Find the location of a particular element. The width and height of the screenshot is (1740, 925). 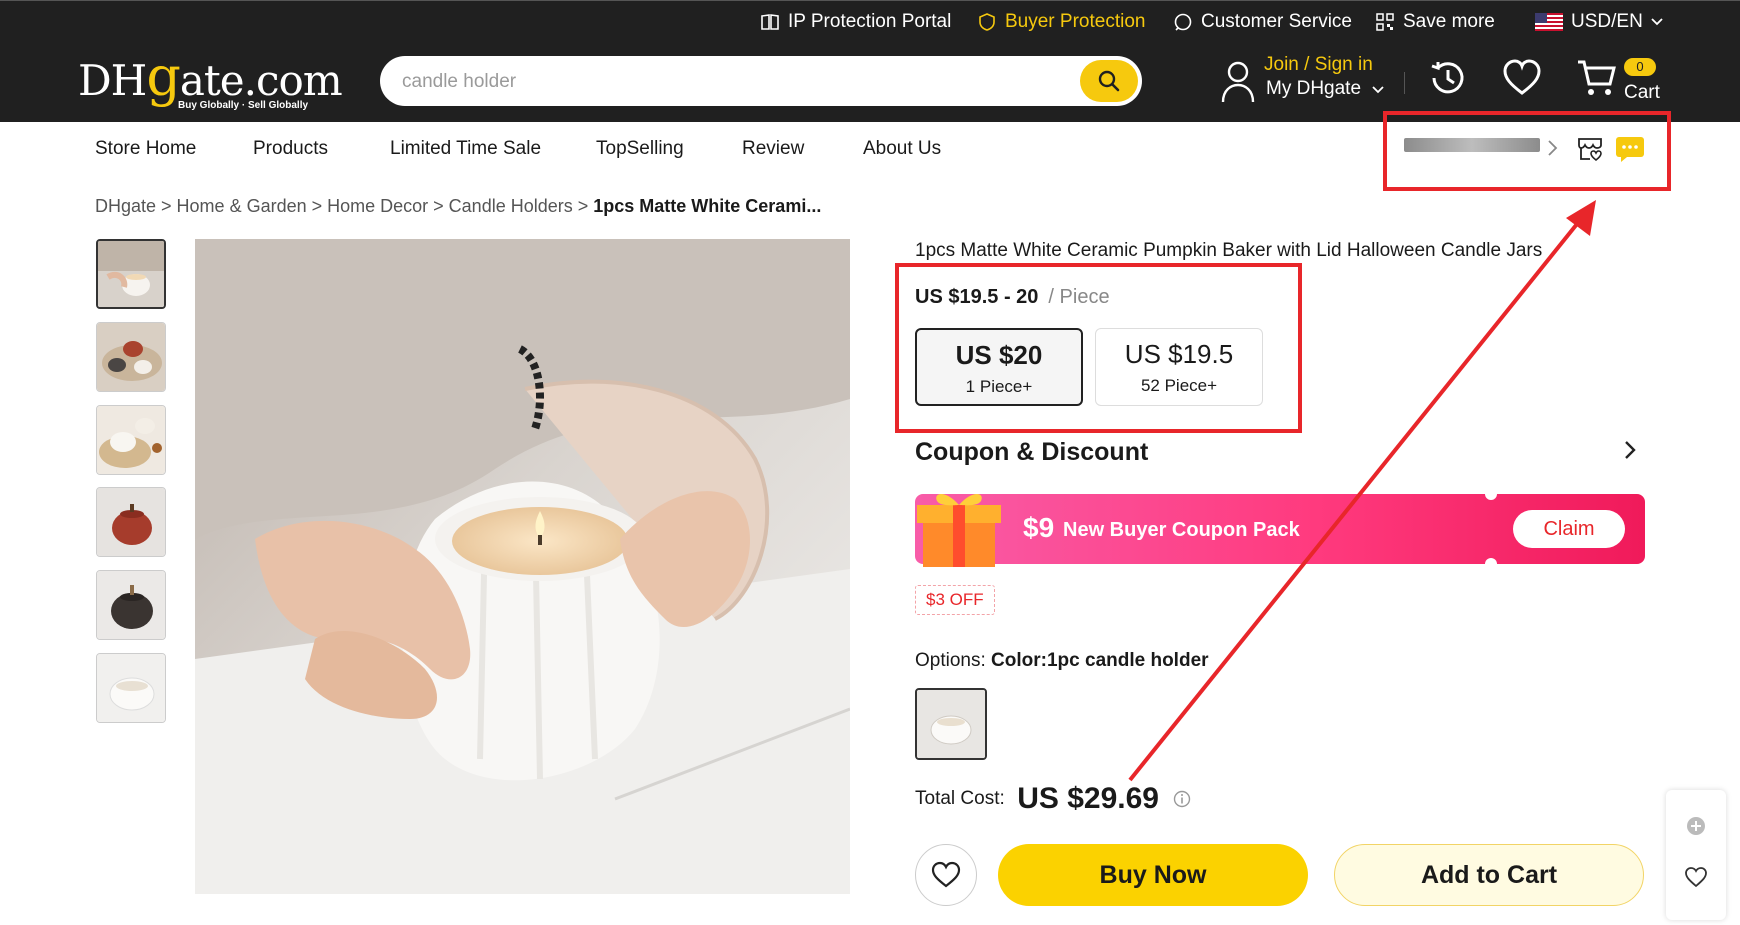

swatch-image is located at coordinates (951, 724).